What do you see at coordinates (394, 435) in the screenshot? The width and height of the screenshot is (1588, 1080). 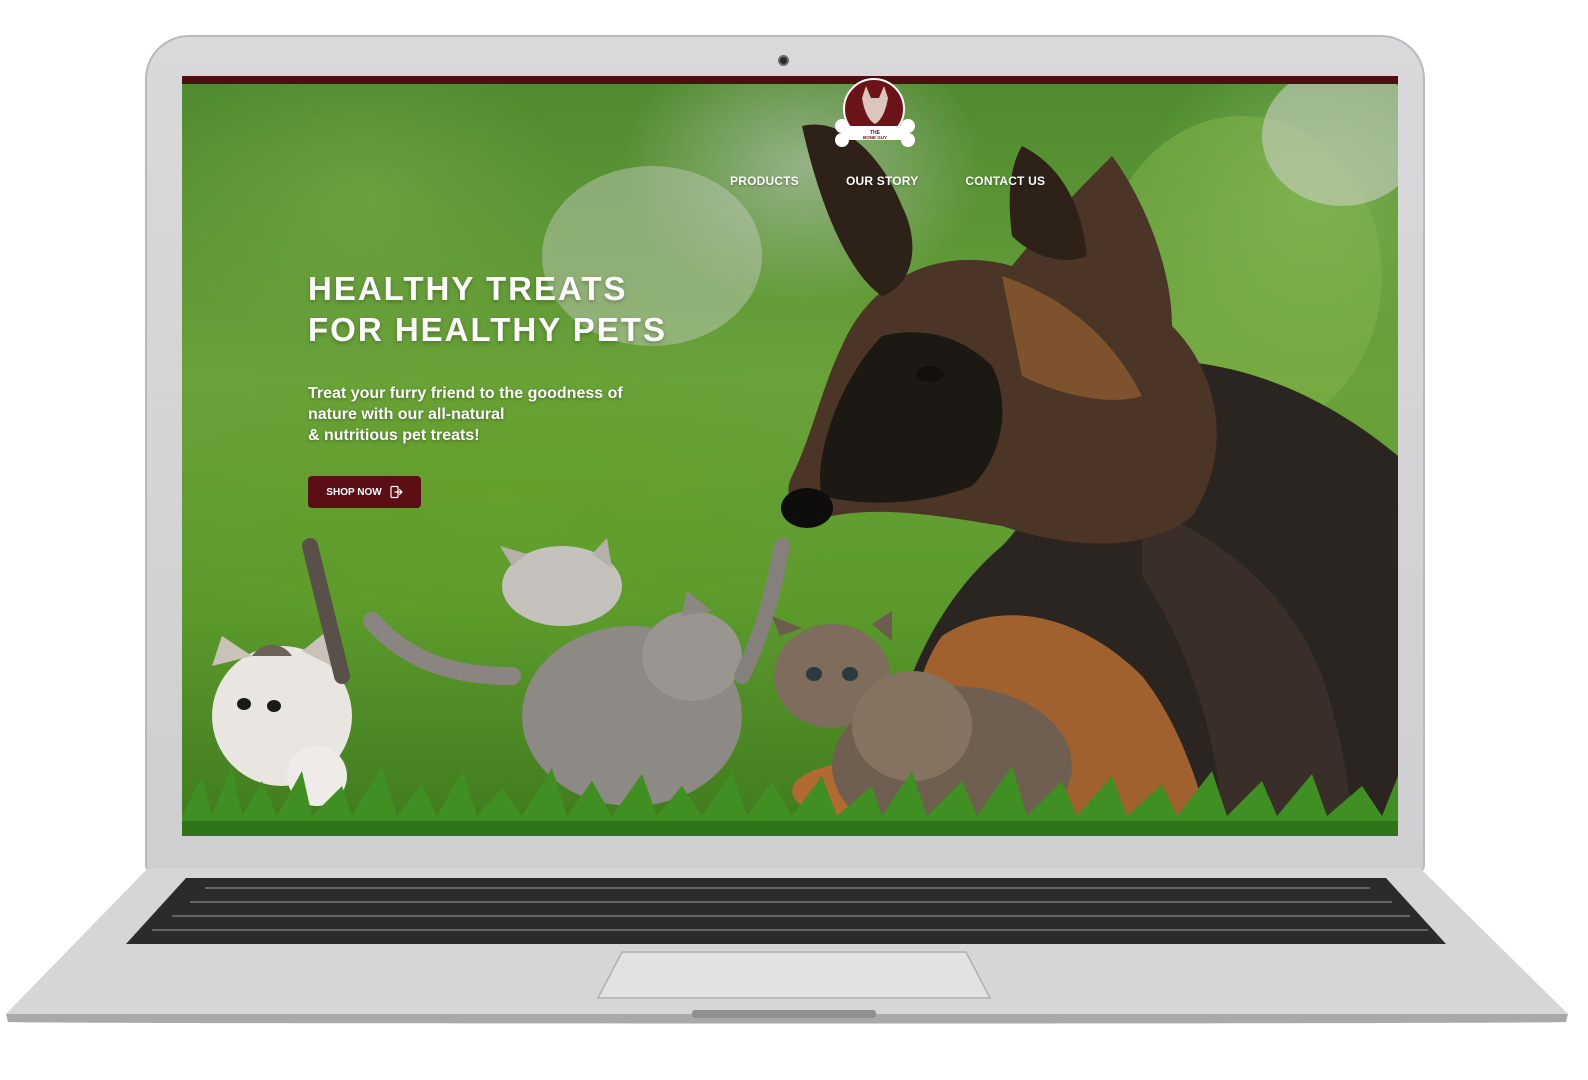 I see `hero-subtext-line3: & nutritious pet treats!` at bounding box center [394, 435].